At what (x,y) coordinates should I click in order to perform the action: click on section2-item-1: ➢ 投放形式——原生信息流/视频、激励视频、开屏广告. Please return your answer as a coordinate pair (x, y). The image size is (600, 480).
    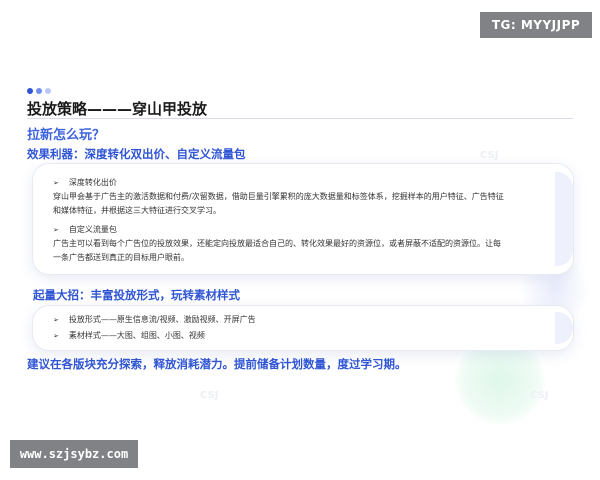
    Looking at the image, I should click on (154, 319).